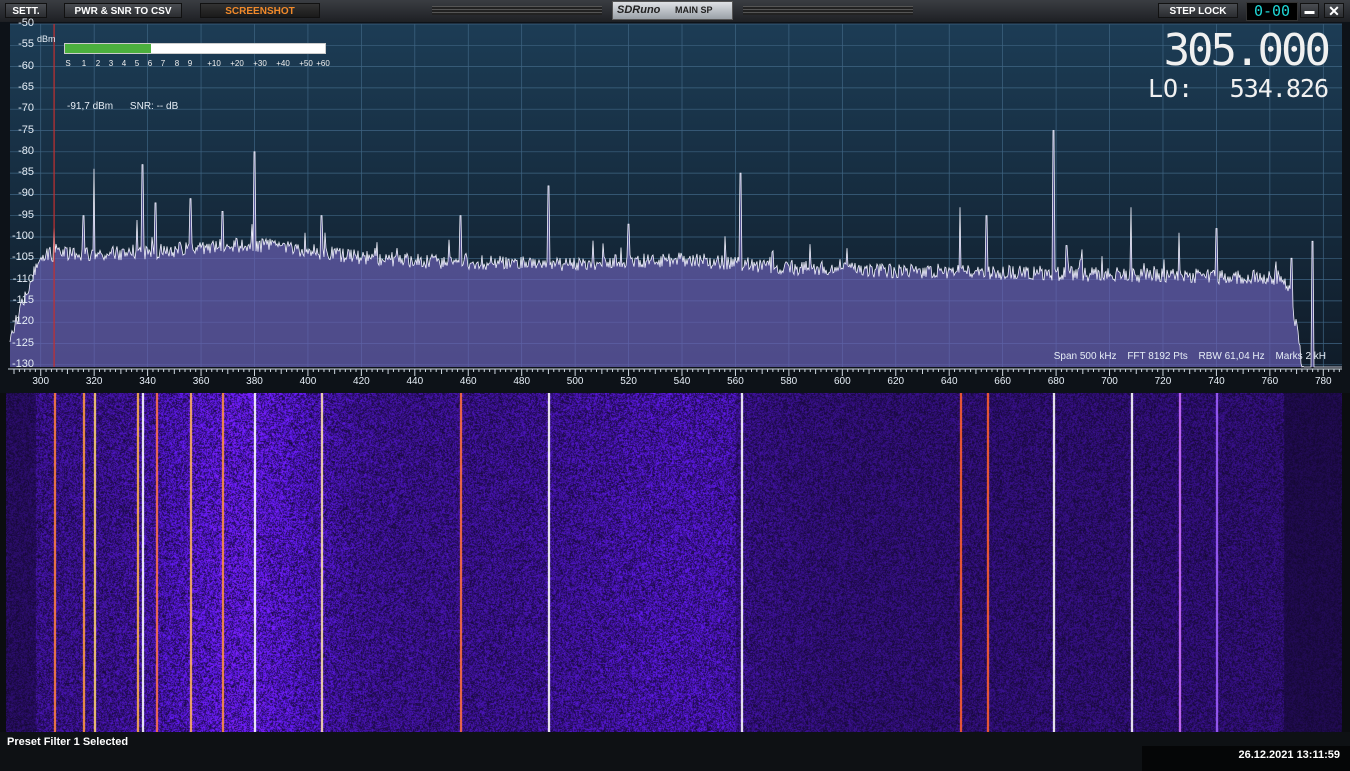  What do you see at coordinates (468, 381) in the screenshot?
I see `frequency-tick-label: 460` at bounding box center [468, 381].